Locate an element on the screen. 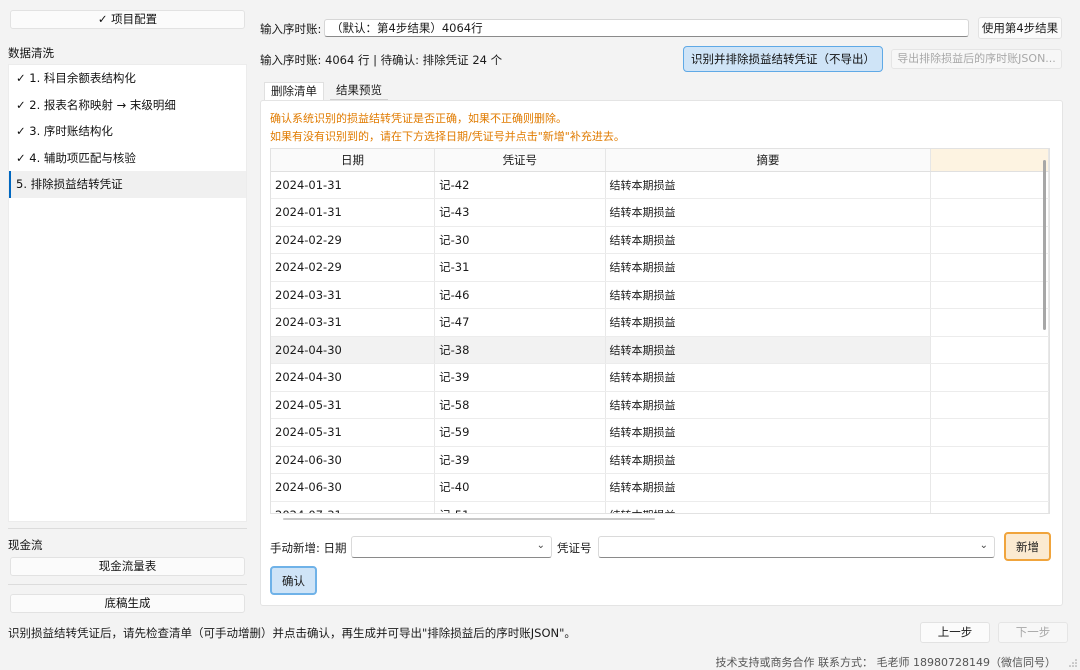 The width and height of the screenshot is (1080, 670). cell-voucher: 记-46 is located at coordinates (520, 295).